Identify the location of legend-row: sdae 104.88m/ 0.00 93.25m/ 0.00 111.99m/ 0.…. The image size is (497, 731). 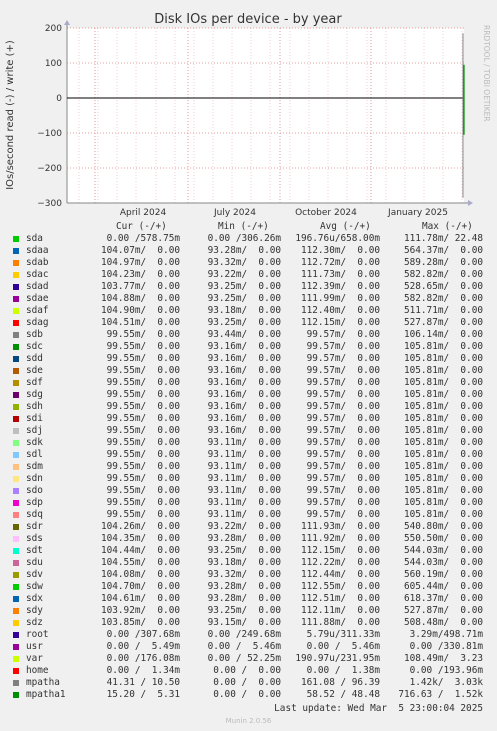
(248, 299).